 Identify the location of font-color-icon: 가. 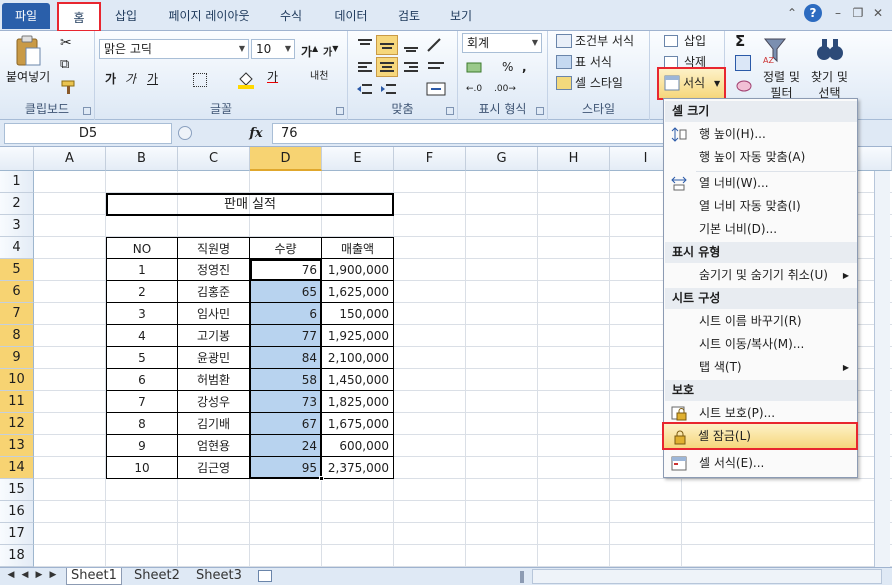
(272, 77).